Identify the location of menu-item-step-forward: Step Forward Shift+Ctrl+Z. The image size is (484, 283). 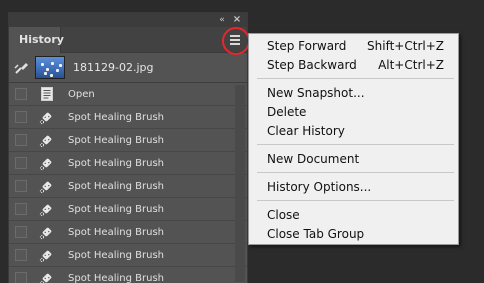
(353, 46).